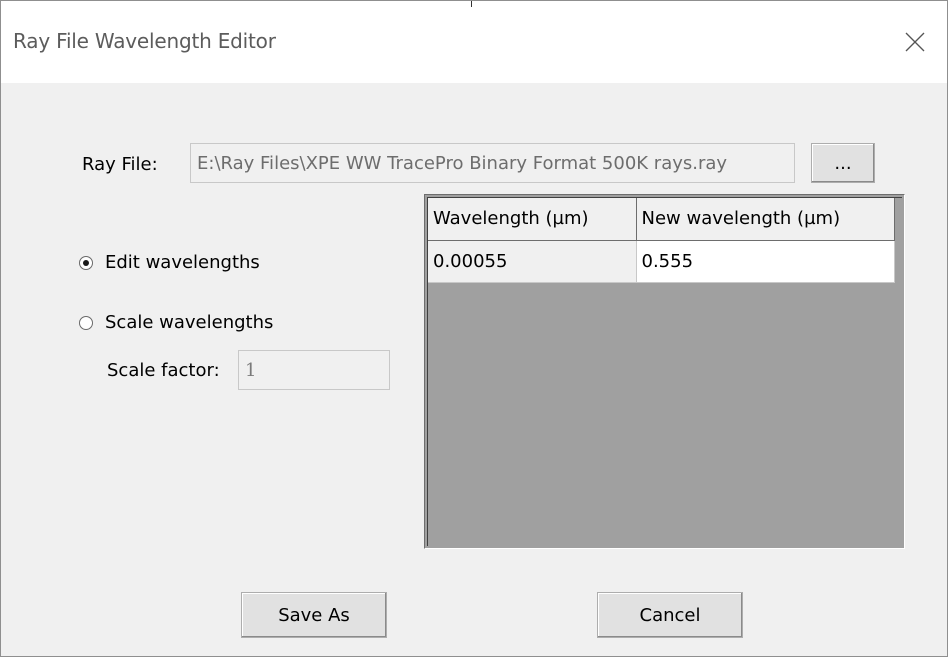  Describe the element at coordinates (532, 261) in the screenshot. I see `cell-wavelength: 0.00055` at that location.